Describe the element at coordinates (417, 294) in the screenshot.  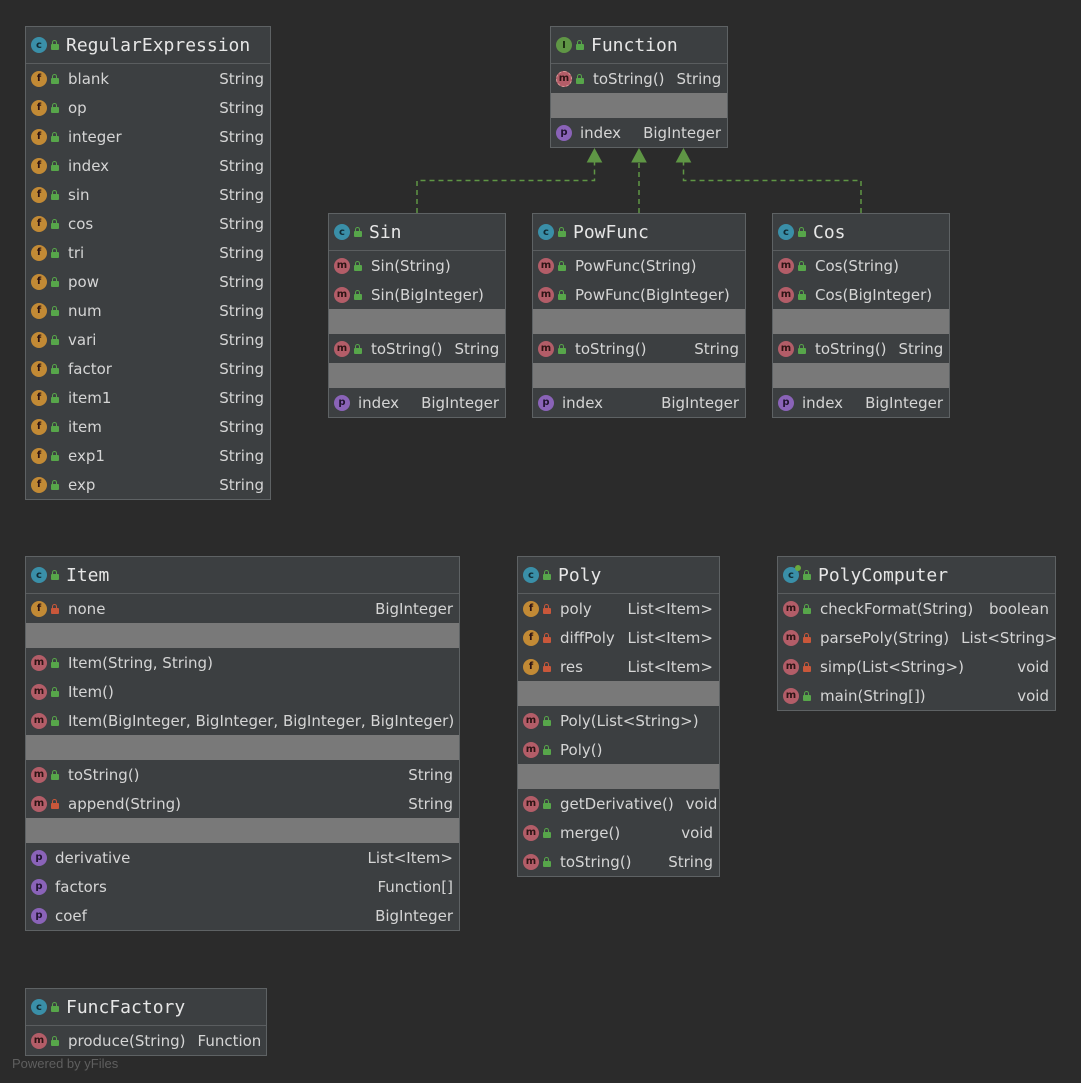
I see `member-row-sin-biginteger: m Sin(BigInteger)` at that location.